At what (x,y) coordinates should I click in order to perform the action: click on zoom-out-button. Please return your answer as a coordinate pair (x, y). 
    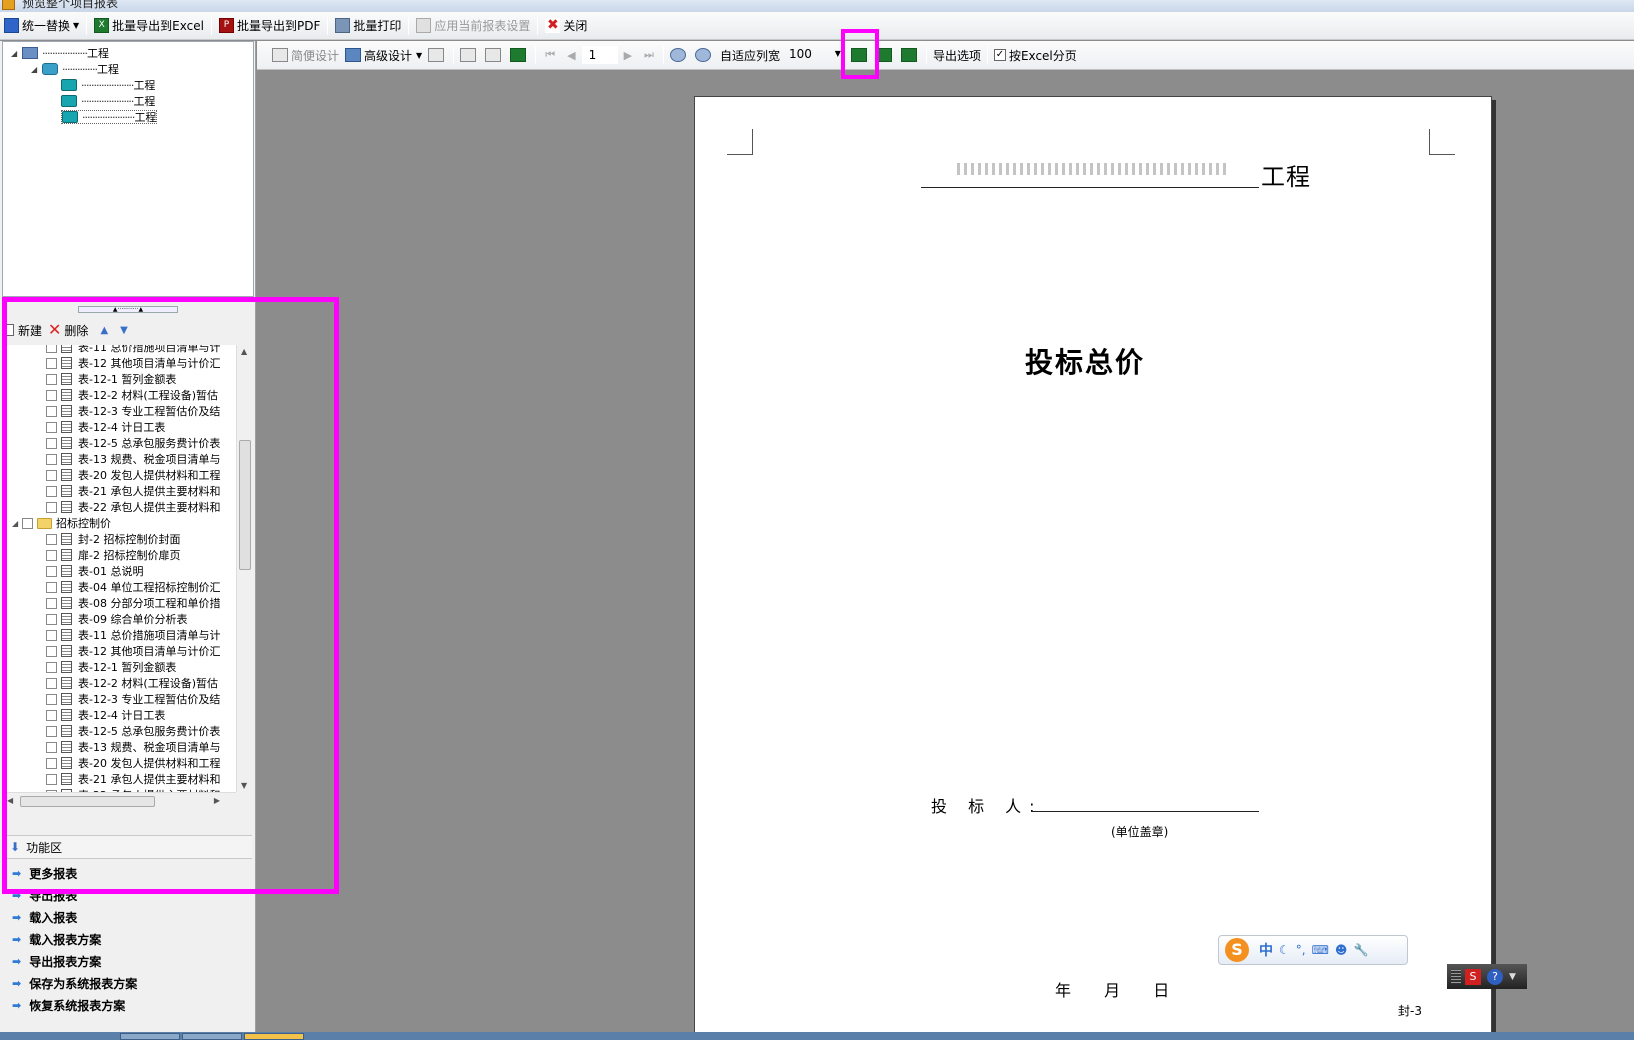
    Looking at the image, I should click on (704, 55).